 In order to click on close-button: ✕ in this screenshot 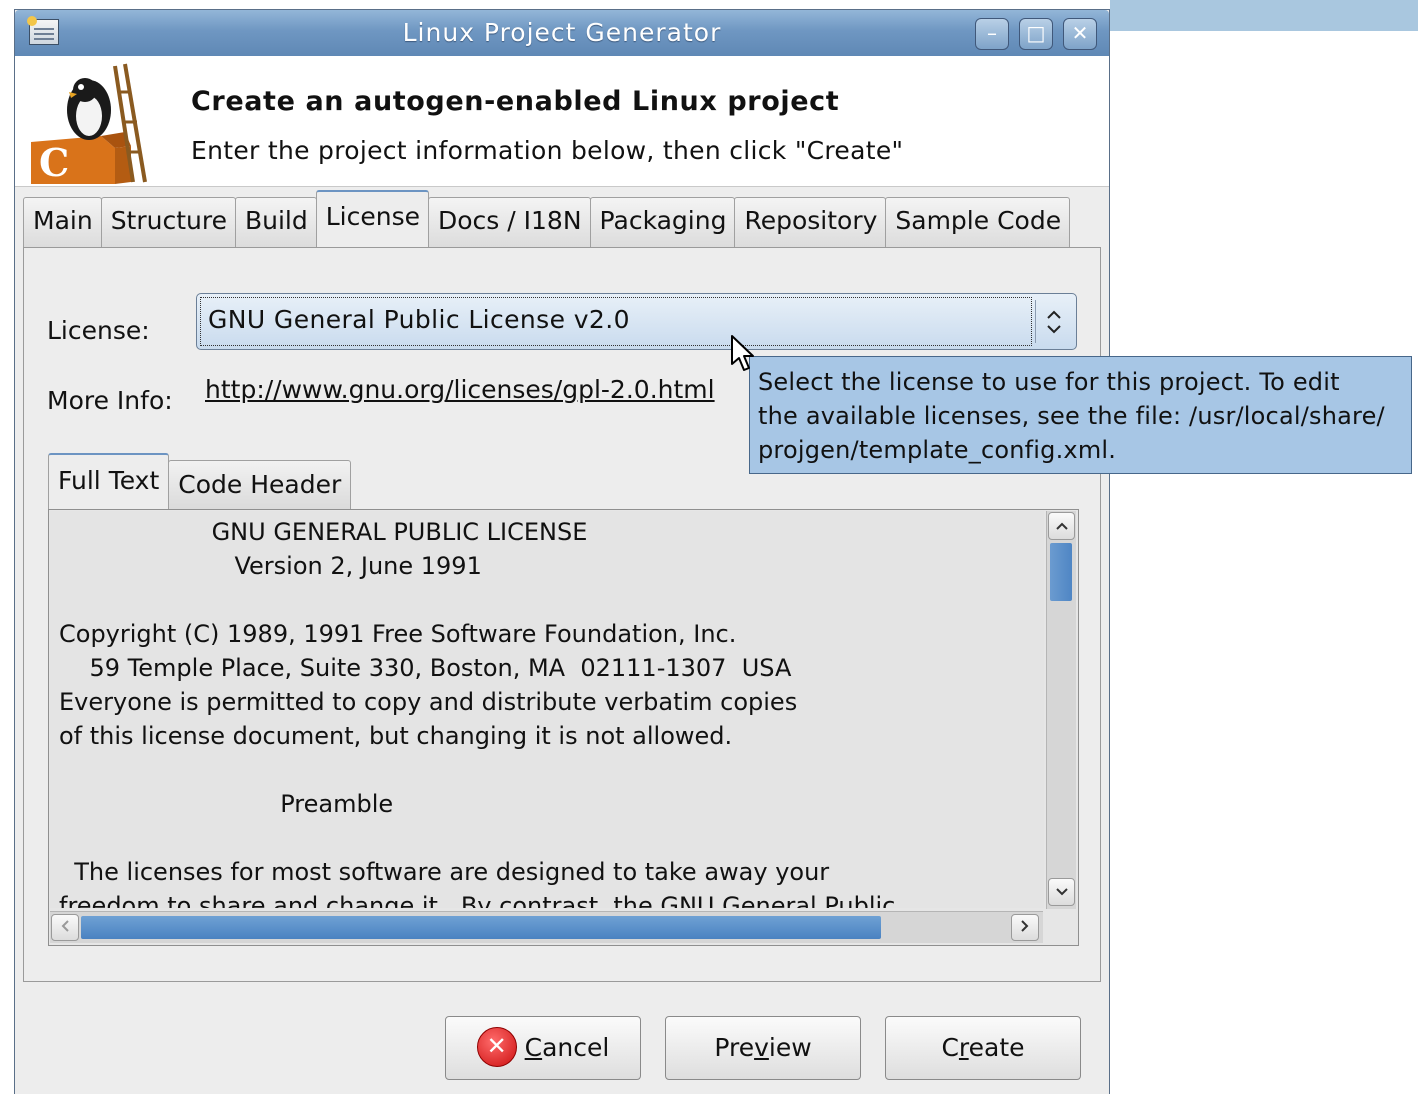, I will do `click(1080, 34)`.